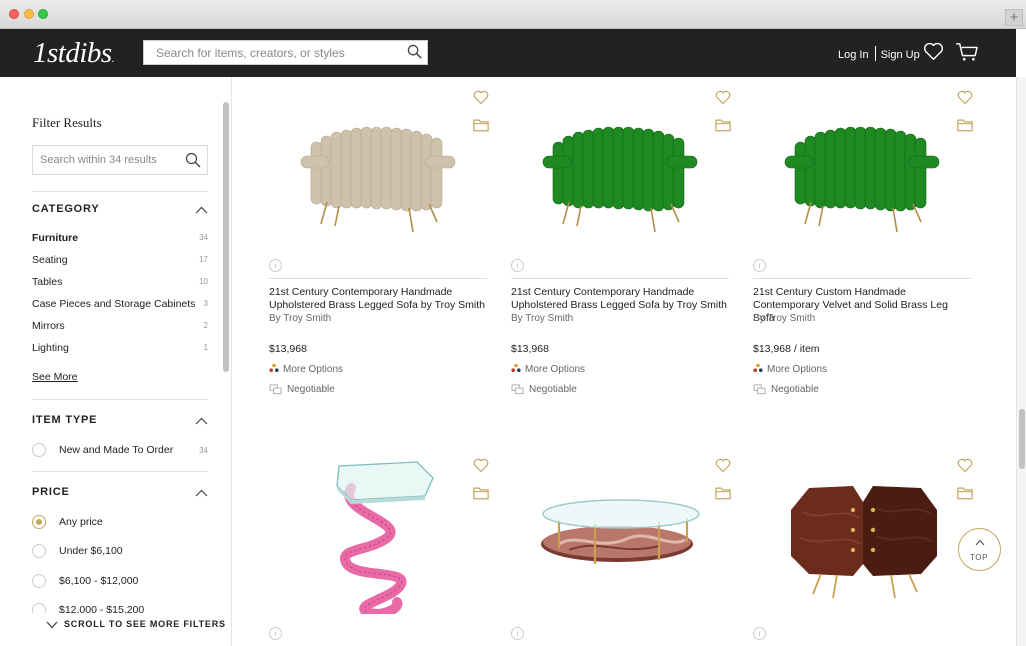 The height and width of the screenshot is (646, 1026). Describe the element at coordinates (52, 625) in the screenshot. I see `chevron-down-icon` at that location.